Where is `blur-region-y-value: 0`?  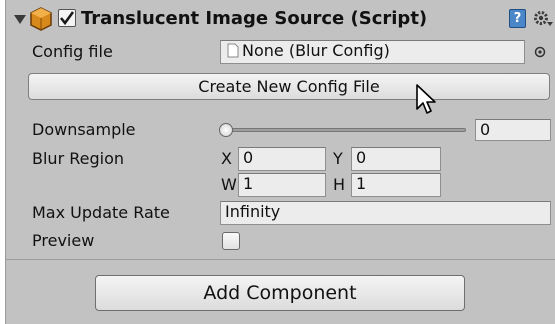 blur-region-y-value: 0 is located at coordinates (361, 157).